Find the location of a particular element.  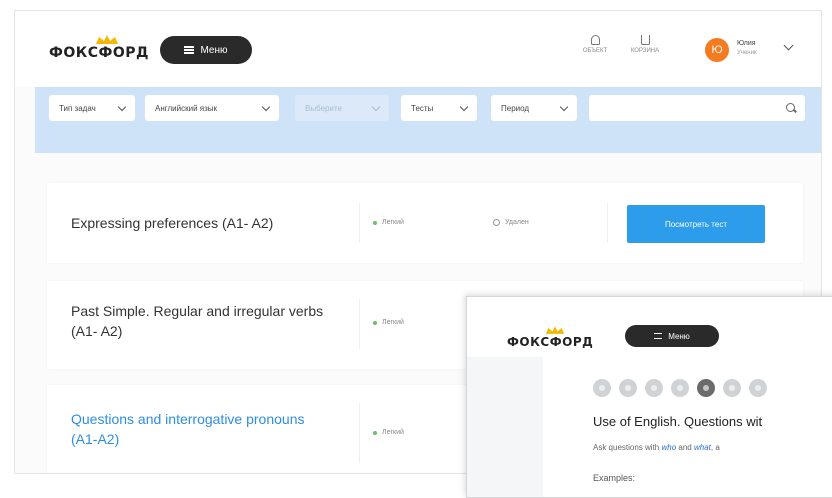

test-title: Expressing preferences (A1- A2) is located at coordinates (172, 223).